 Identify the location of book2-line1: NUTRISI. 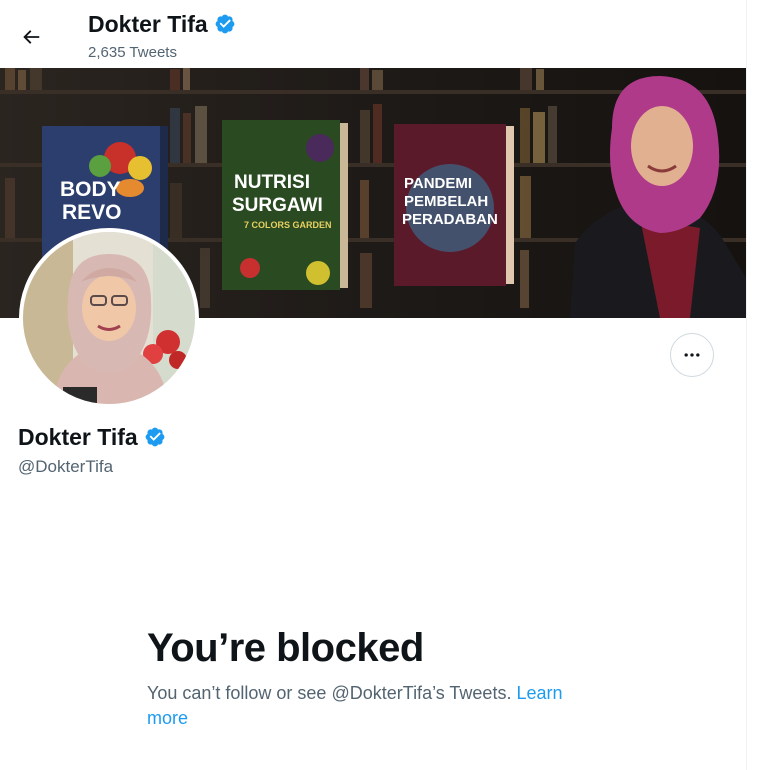
(272, 182).